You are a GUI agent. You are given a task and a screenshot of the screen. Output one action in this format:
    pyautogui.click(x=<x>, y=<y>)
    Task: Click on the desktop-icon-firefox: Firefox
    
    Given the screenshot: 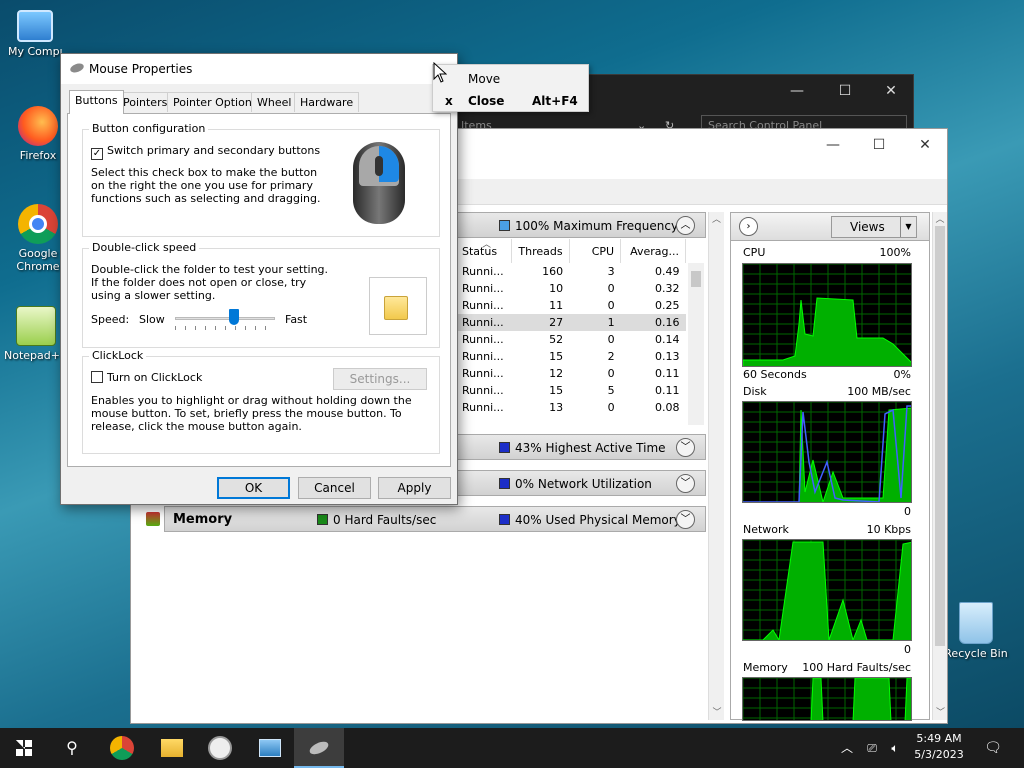 What is the action you would take?
    pyautogui.click(x=38, y=134)
    